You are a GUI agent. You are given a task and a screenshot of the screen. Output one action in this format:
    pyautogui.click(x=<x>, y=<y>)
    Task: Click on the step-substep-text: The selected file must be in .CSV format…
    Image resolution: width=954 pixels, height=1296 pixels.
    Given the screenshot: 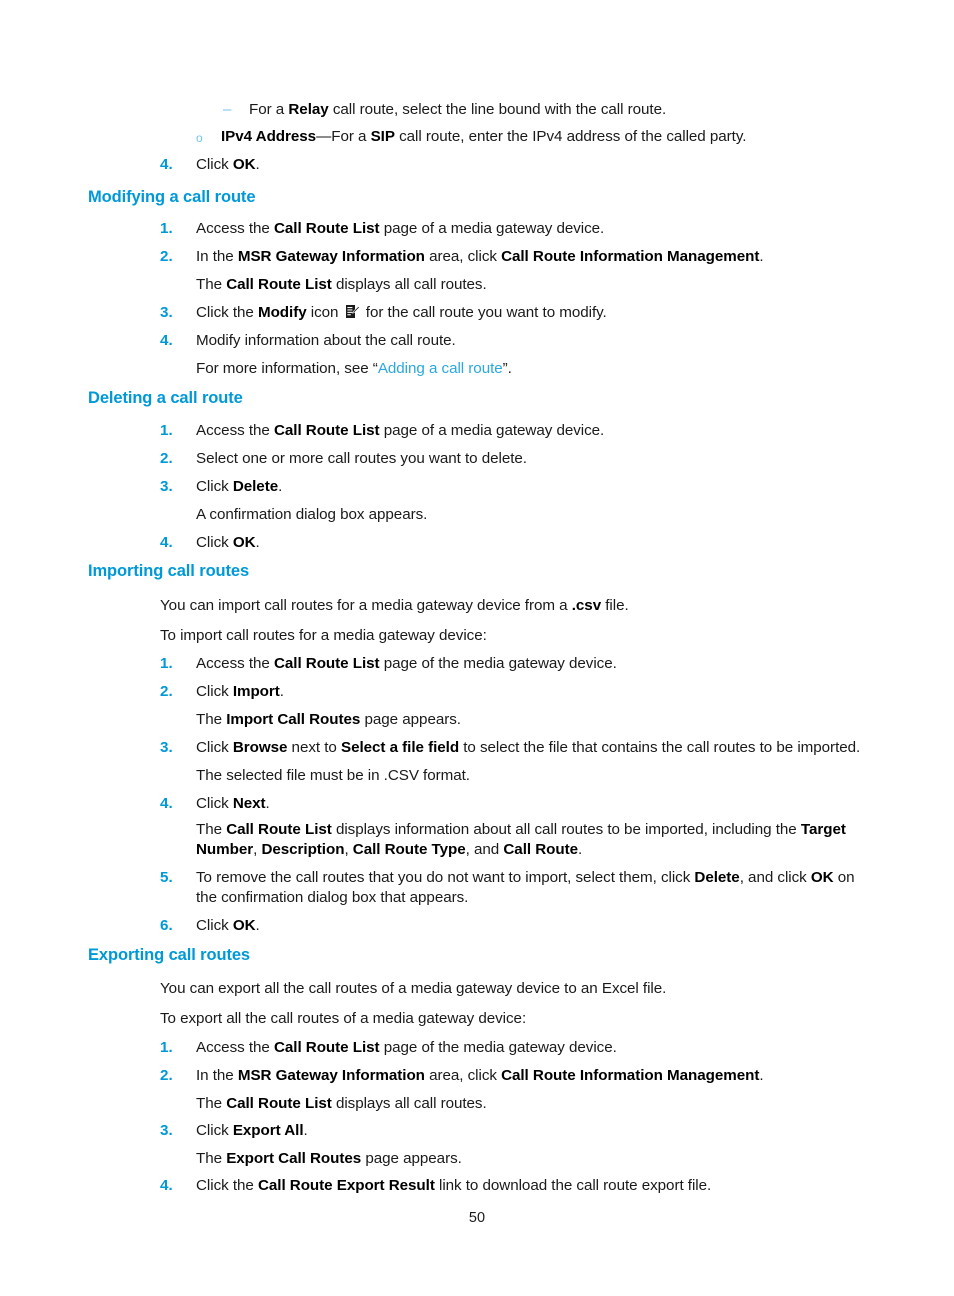 What is the action you would take?
    pyautogui.click(x=531, y=776)
    